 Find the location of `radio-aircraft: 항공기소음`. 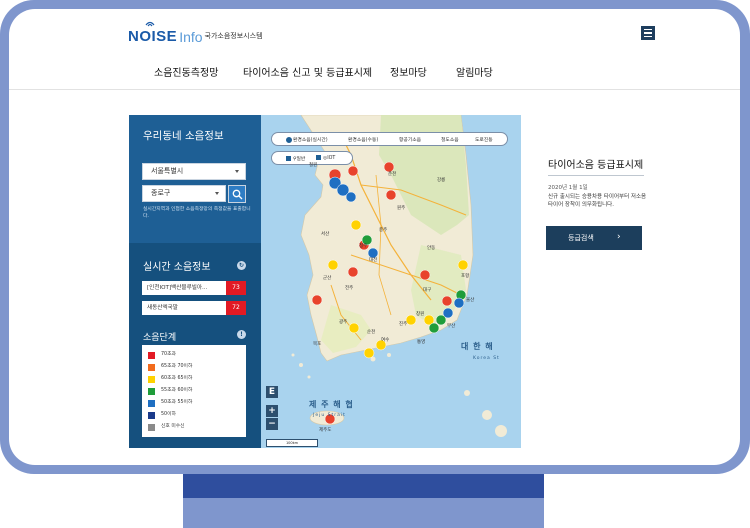

radio-aircraft: 항공기소음 is located at coordinates (410, 139).